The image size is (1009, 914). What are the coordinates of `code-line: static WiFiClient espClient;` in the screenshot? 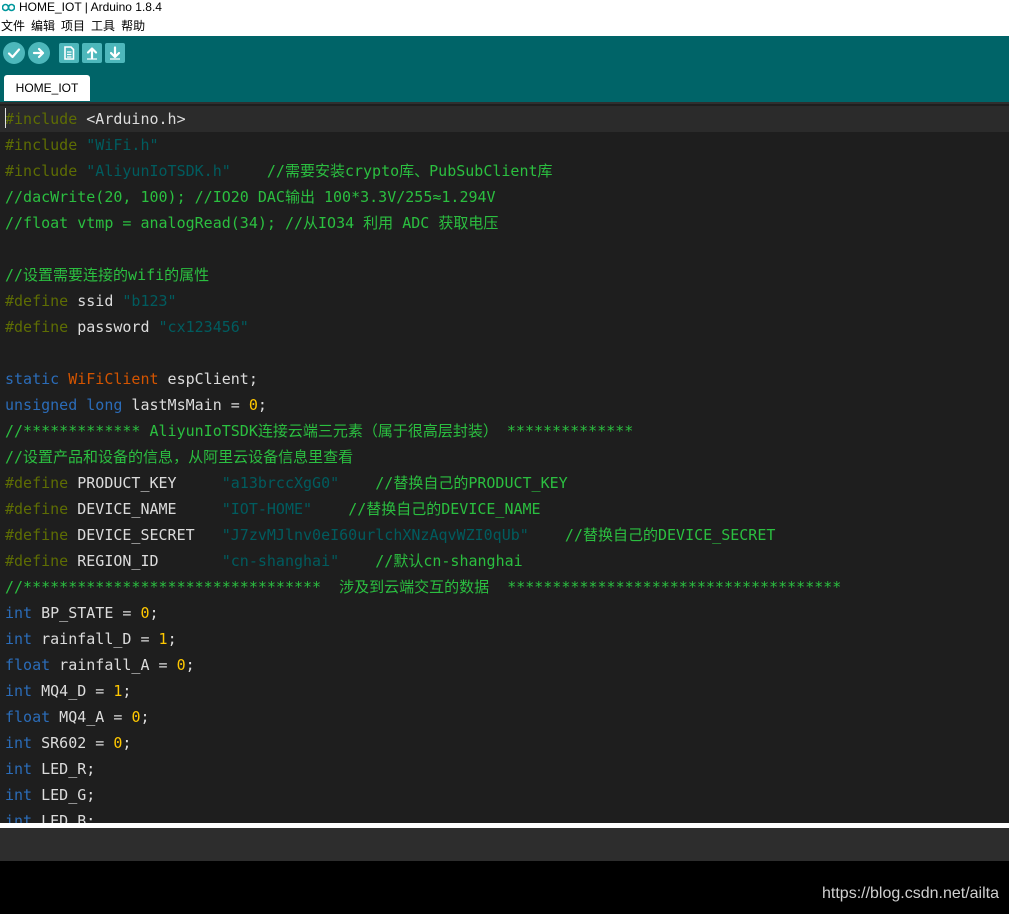 It's located at (423, 379).